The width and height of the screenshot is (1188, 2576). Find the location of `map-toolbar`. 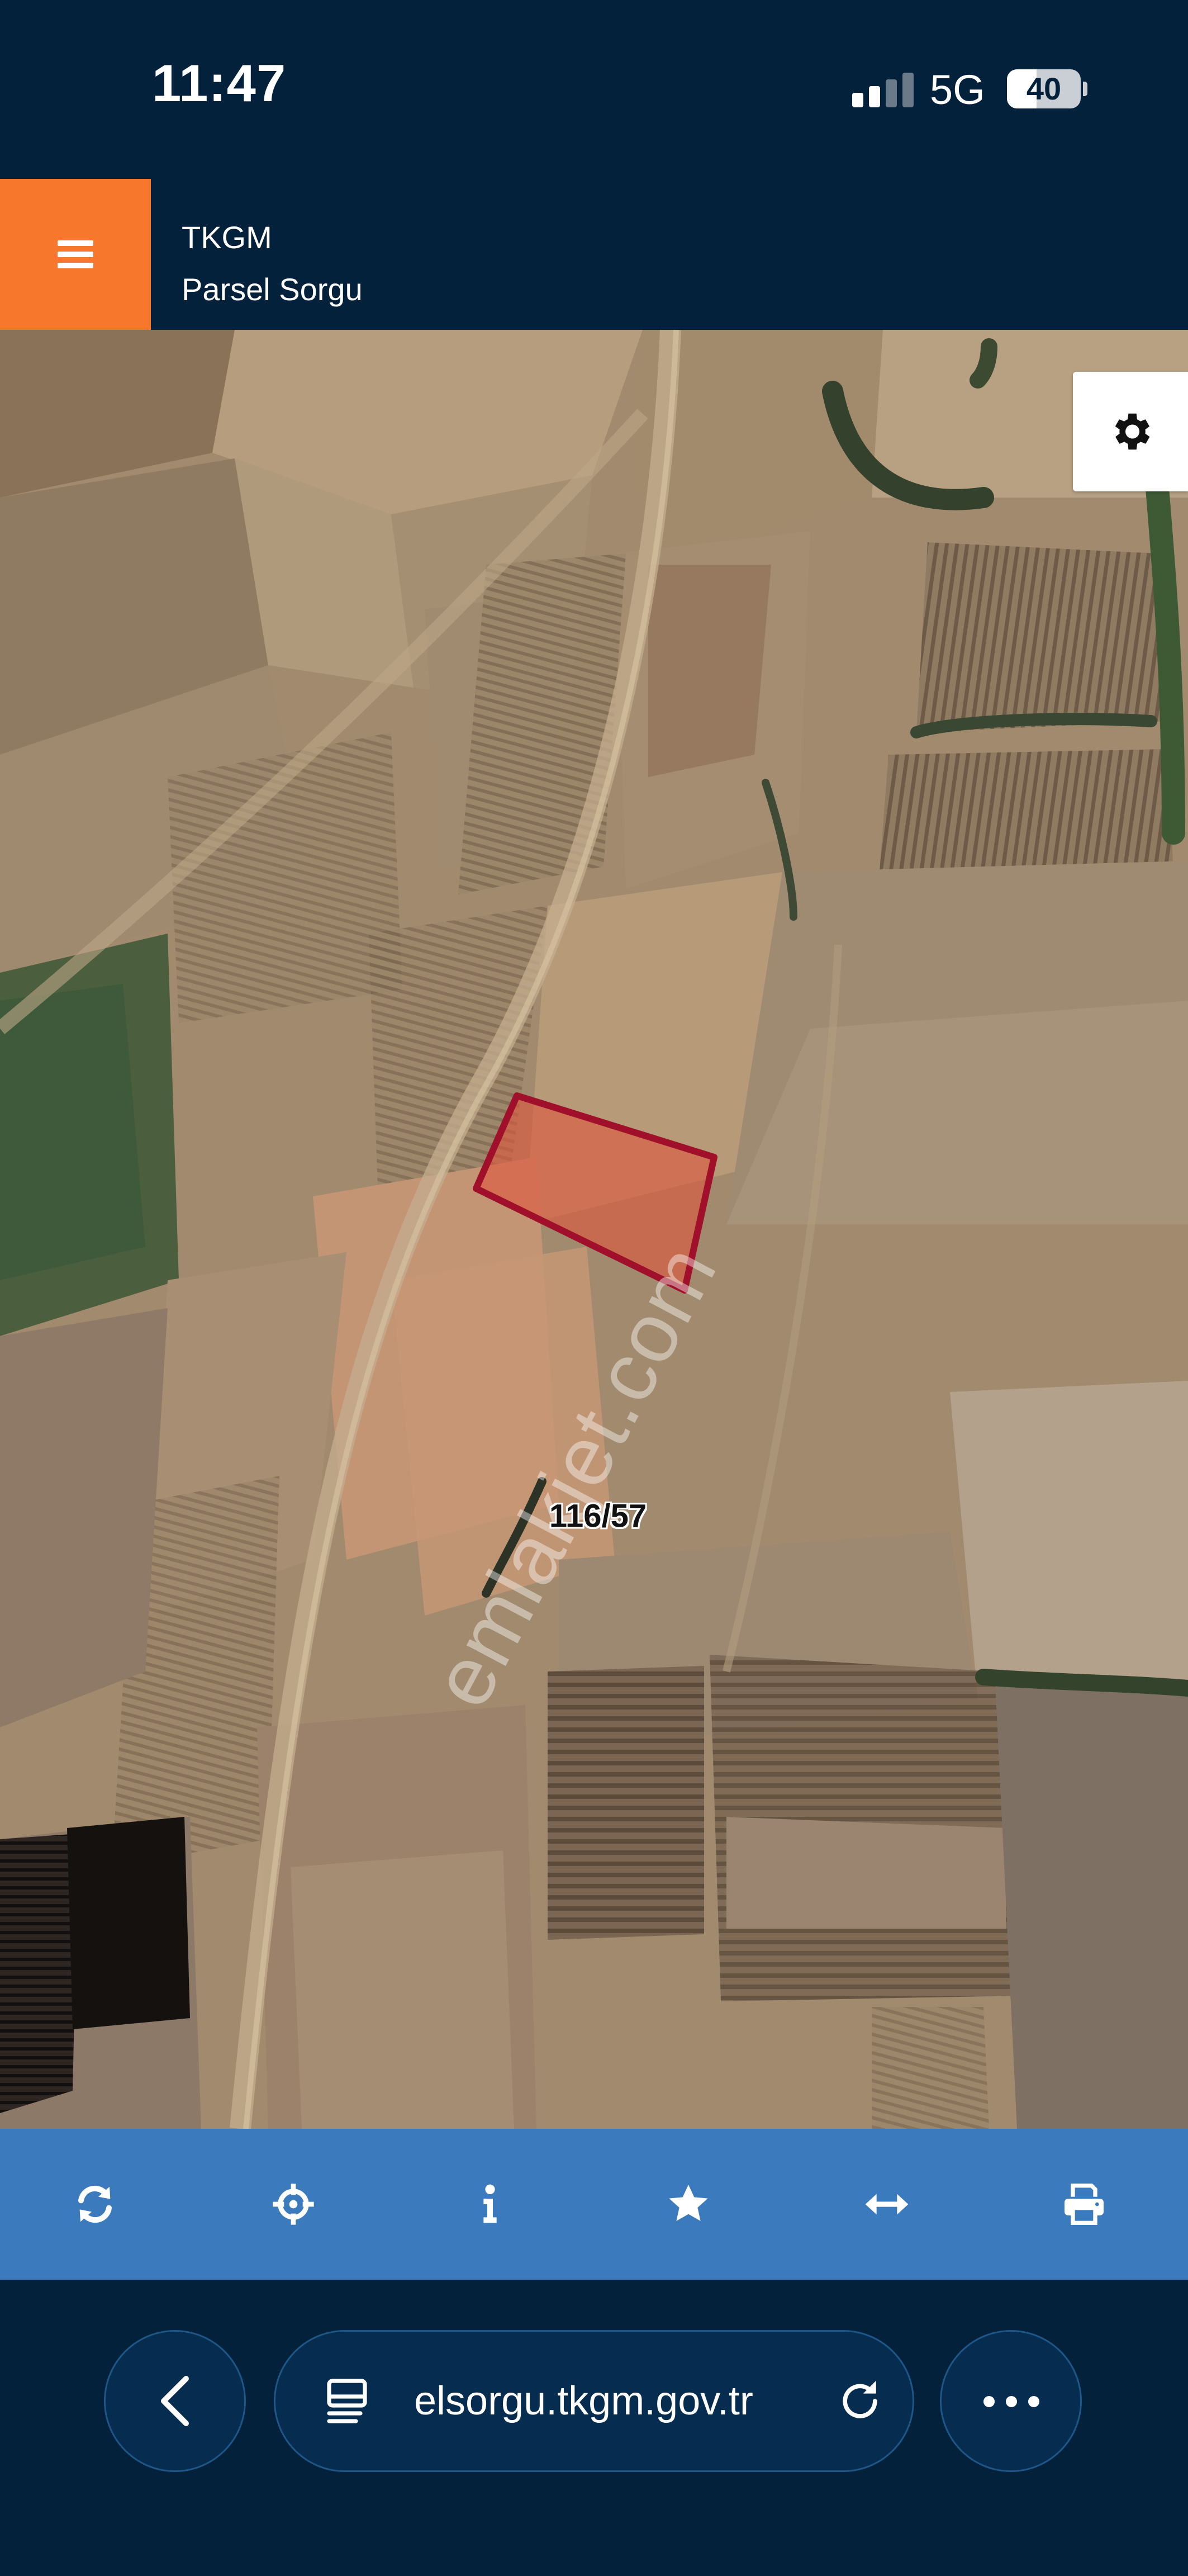

map-toolbar is located at coordinates (594, 2204).